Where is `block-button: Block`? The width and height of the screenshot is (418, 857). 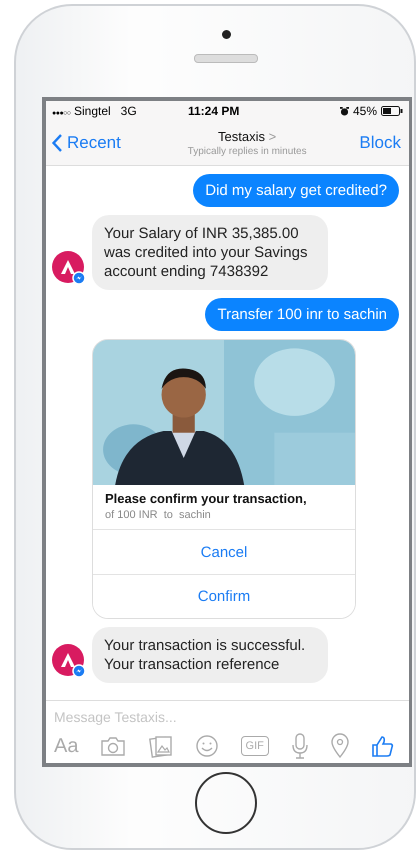 block-button: Block is located at coordinates (380, 143).